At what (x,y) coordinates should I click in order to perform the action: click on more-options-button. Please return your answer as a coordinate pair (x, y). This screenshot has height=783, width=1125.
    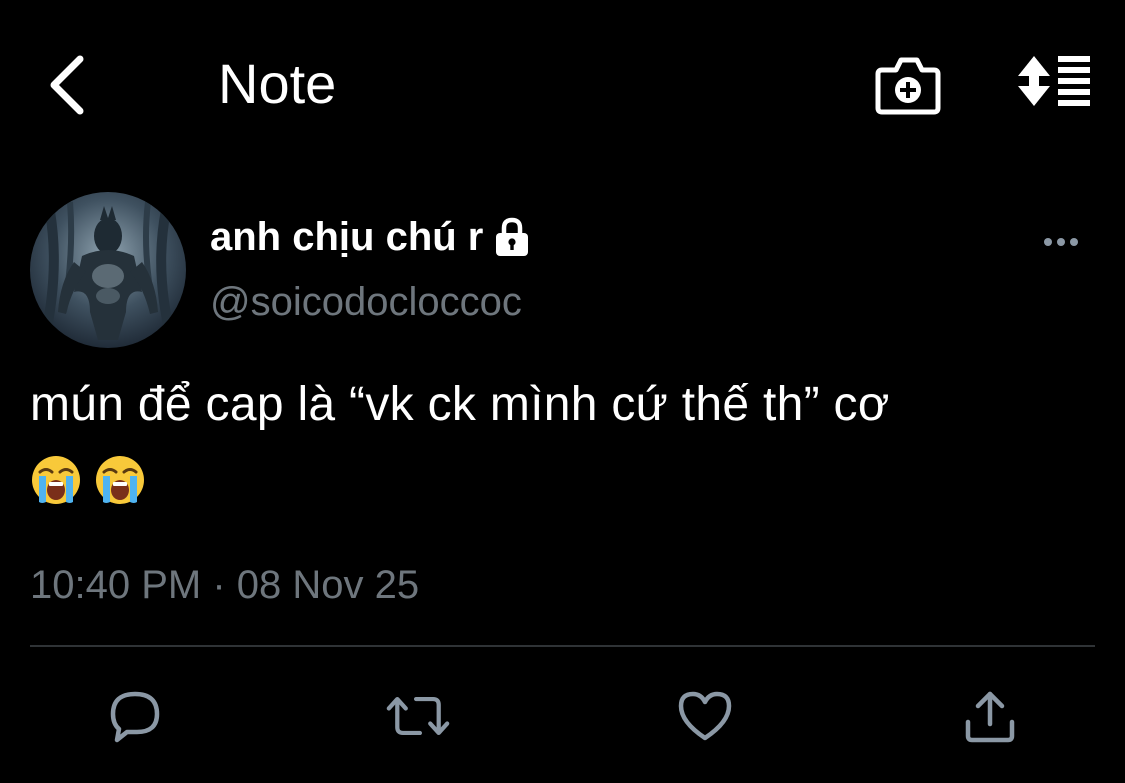
    Looking at the image, I should click on (1061, 242).